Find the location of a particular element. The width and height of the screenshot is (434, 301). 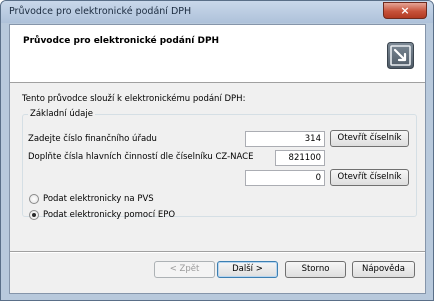

open-codebook-button-2: Otevřít číselník is located at coordinates (369, 177).